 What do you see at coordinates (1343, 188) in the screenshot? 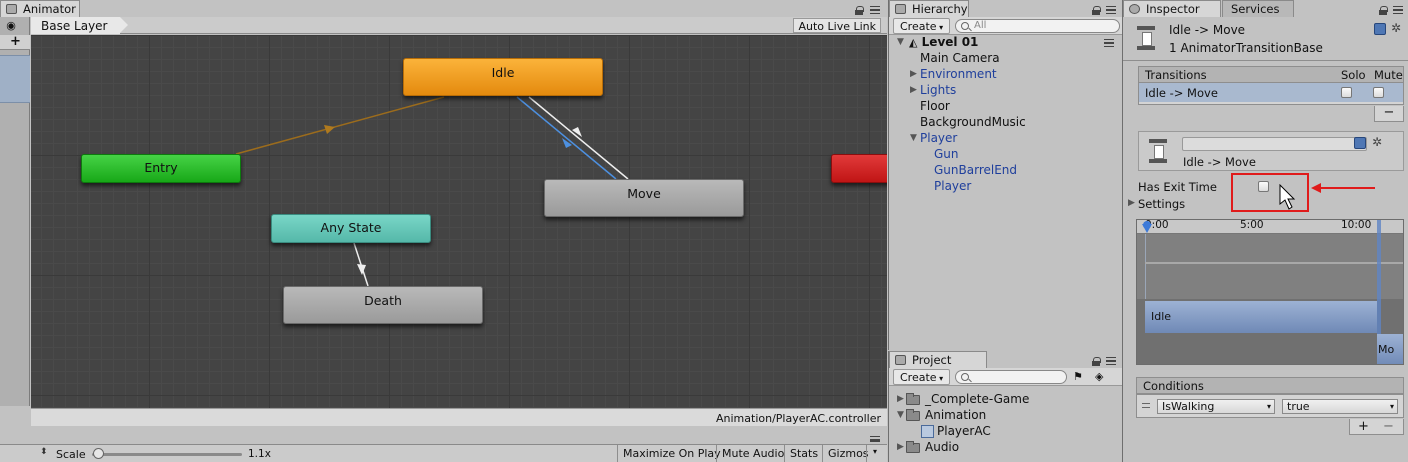
I see `highlight-arrow` at bounding box center [1343, 188].